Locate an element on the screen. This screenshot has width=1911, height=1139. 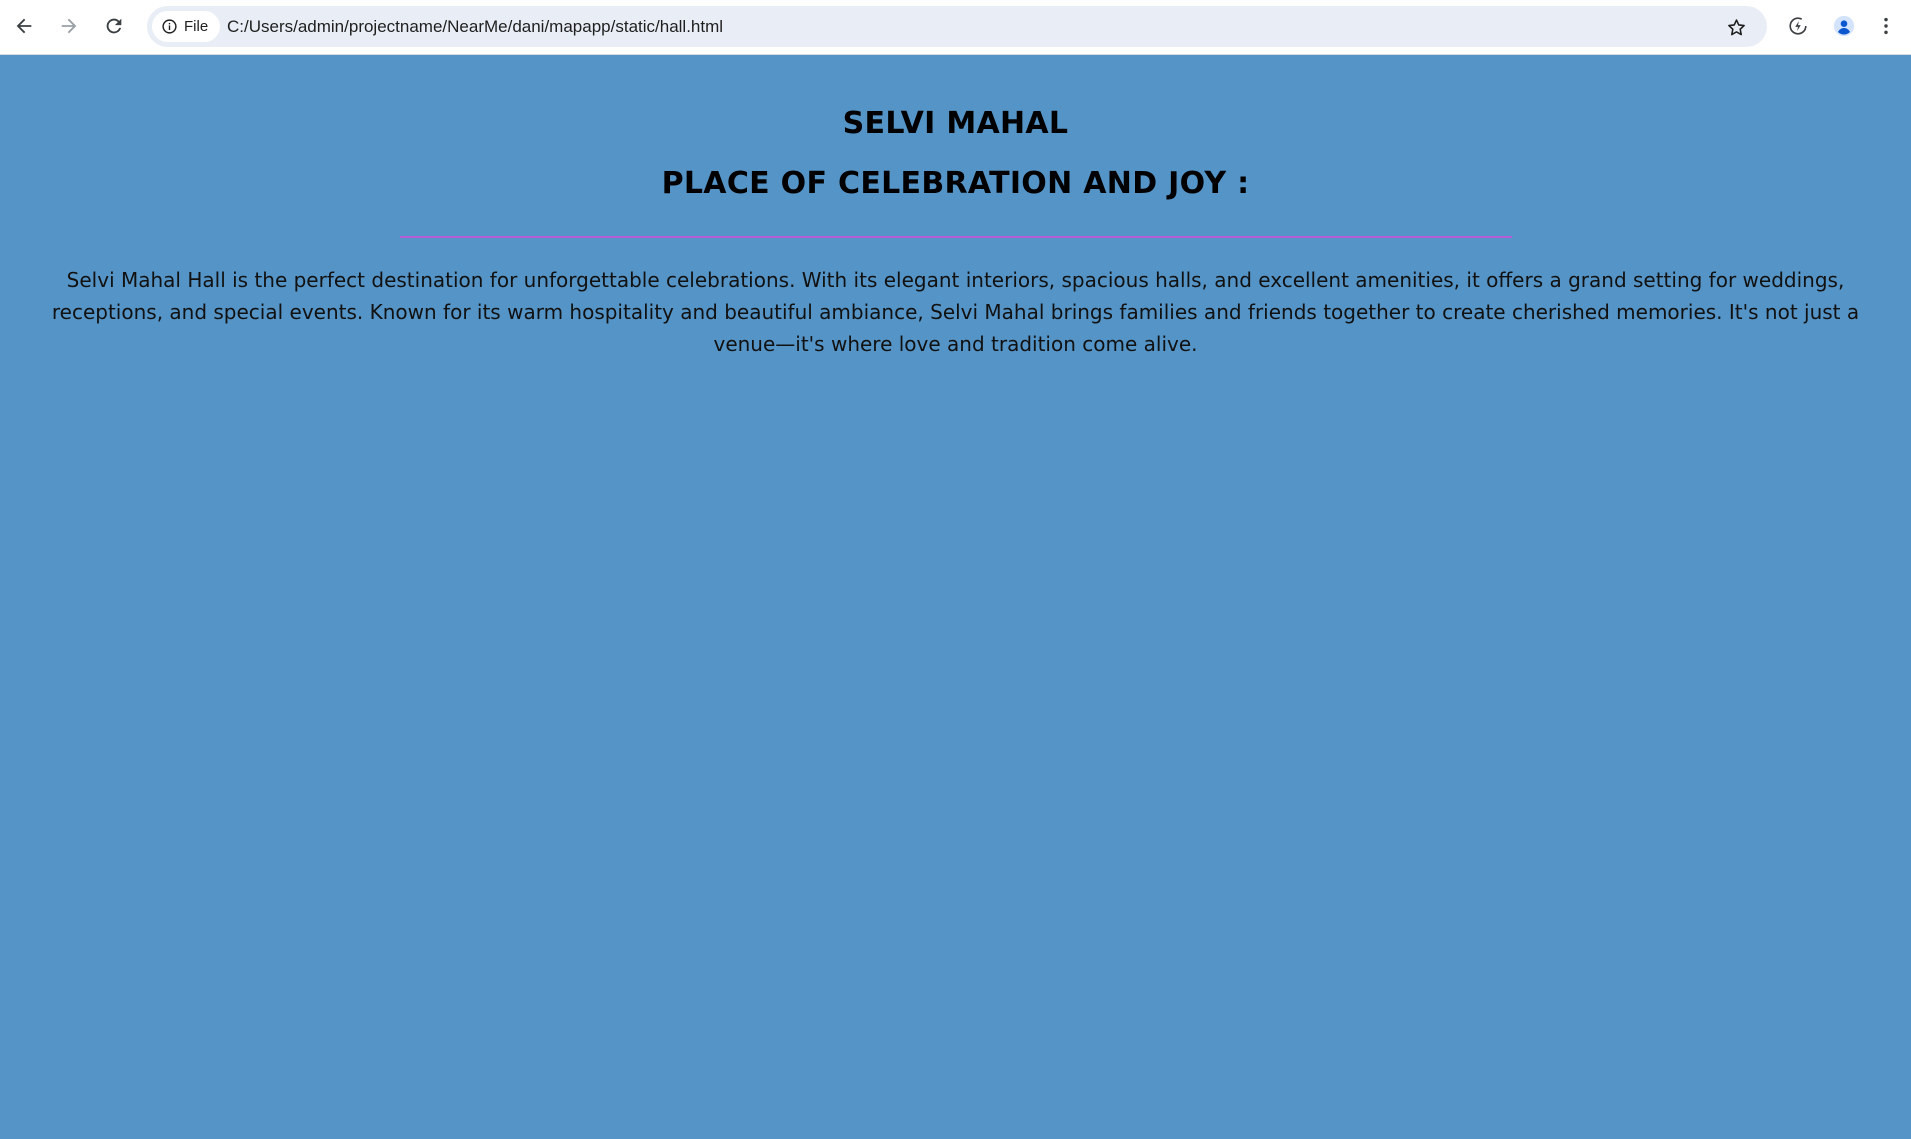
reload-button is located at coordinates (114, 26).